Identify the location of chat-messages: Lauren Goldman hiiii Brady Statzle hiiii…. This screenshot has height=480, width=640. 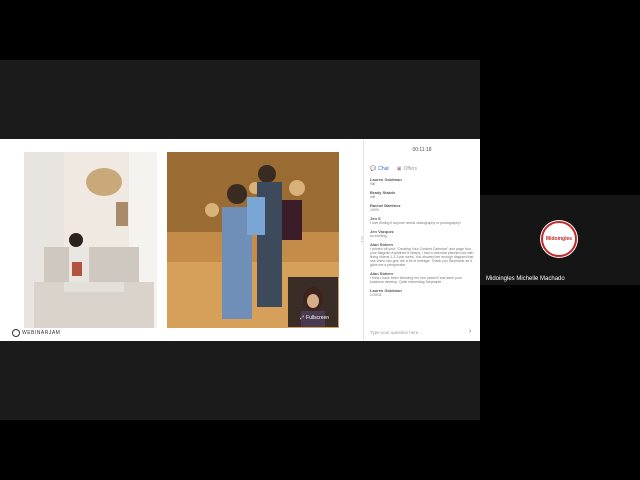
(423, 252).